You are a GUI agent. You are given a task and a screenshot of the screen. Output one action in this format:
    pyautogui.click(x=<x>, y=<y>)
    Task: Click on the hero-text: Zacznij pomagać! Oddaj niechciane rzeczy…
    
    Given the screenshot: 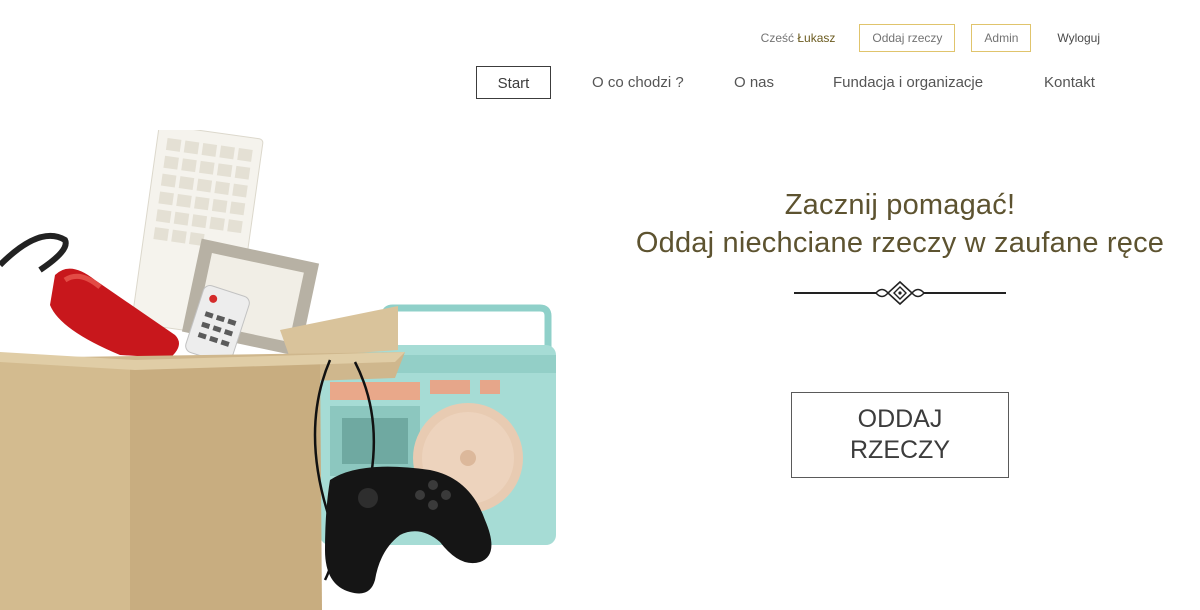 What is the action you would take?
    pyautogui.click(x=900, y=246)
    